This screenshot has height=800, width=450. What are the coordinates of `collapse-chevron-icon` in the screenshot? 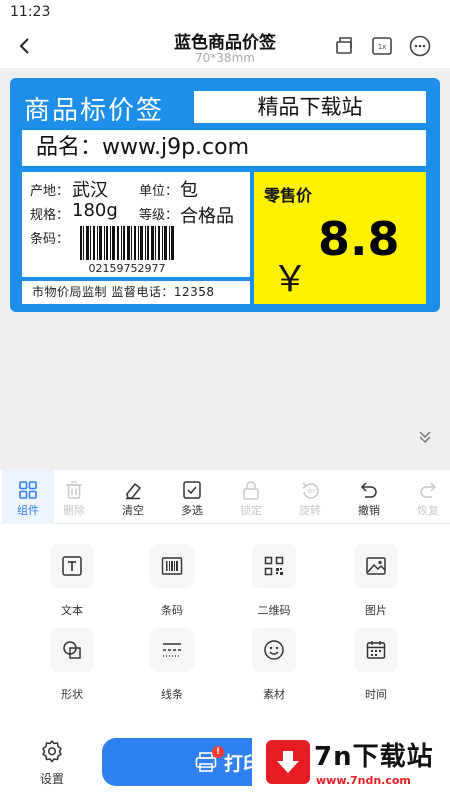 It's located at (425, 437).